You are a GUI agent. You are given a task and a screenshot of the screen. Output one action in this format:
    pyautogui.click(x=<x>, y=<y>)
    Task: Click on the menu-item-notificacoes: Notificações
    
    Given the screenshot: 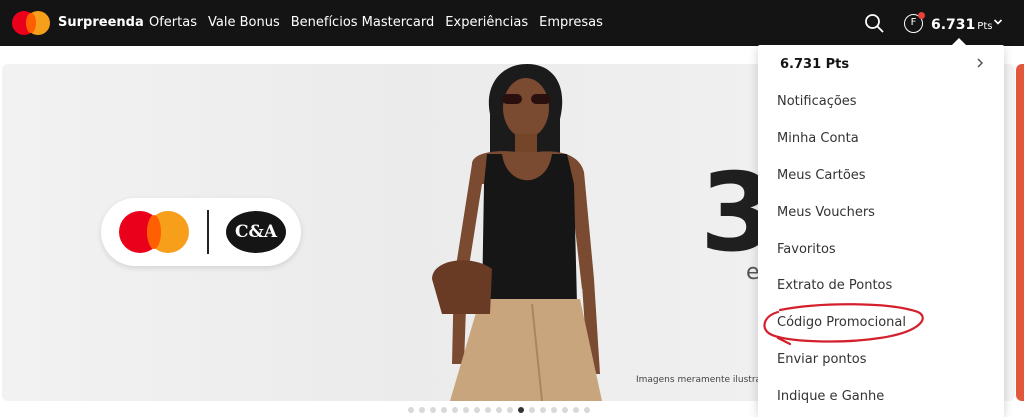 What is the action you would take?
    pyautogui.click(x=817, y=101)
    